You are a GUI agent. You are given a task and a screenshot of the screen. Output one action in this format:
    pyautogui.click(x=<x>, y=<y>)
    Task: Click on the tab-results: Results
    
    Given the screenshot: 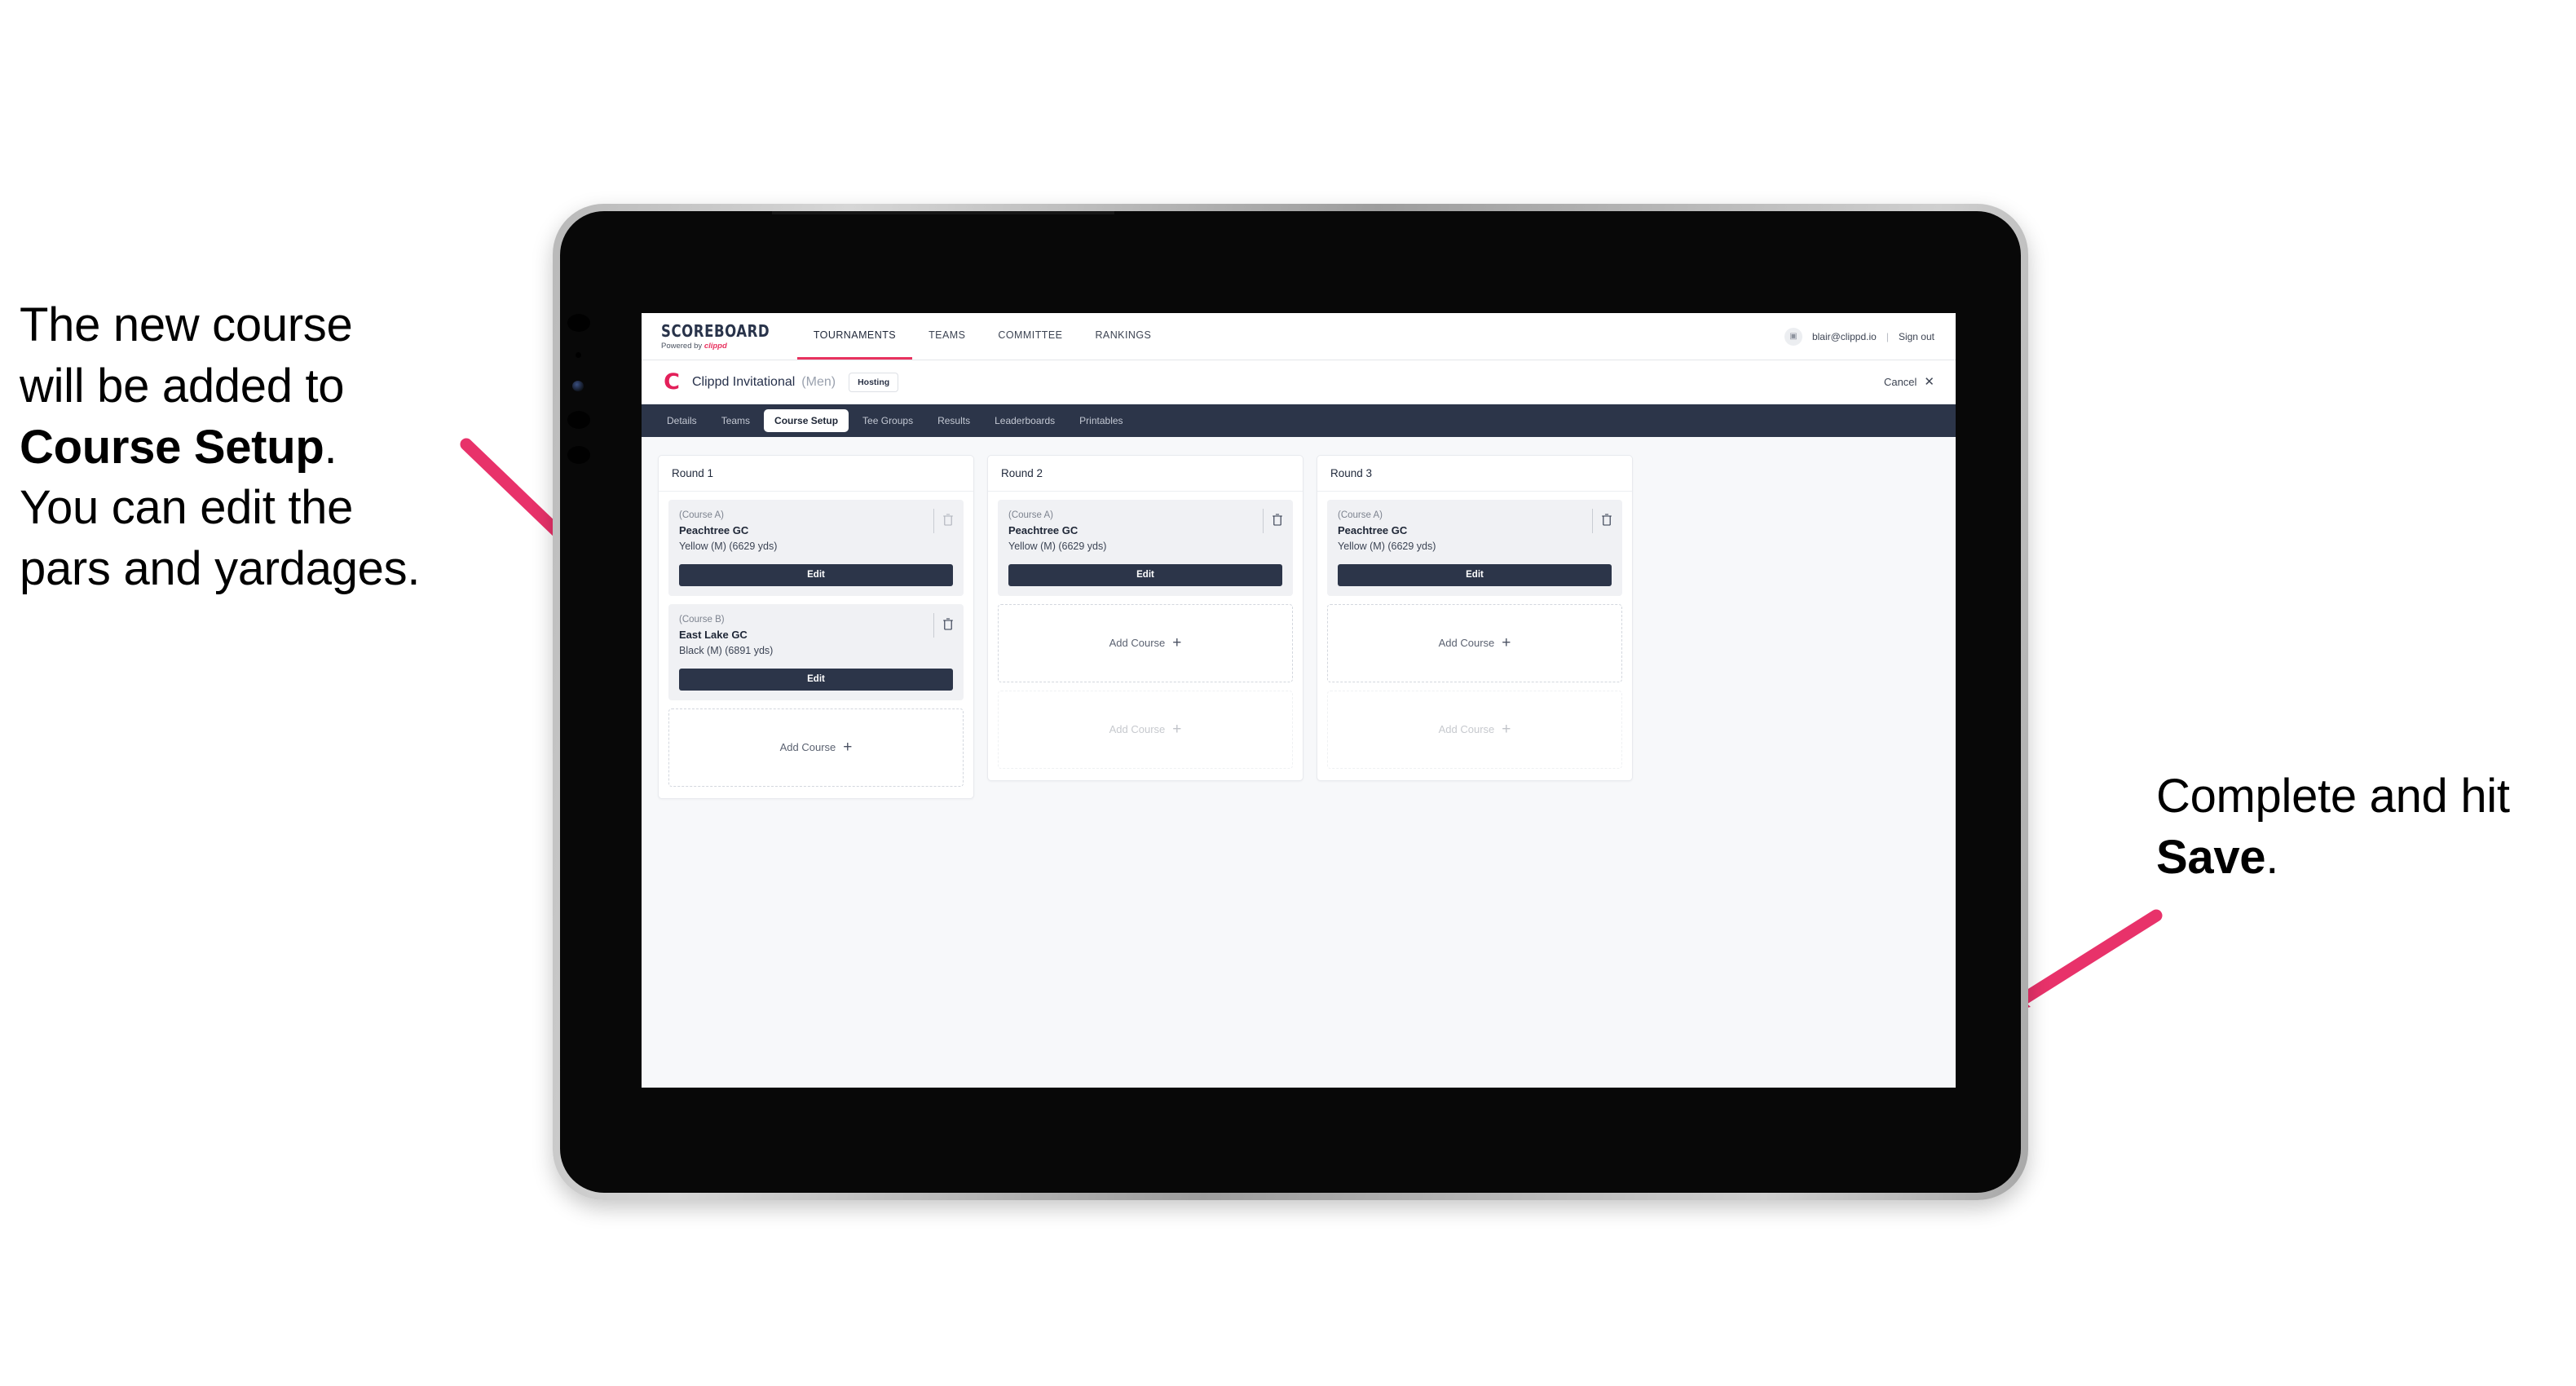 What is the action you would take?
    pyautogui.click(x=954, y=420)
    